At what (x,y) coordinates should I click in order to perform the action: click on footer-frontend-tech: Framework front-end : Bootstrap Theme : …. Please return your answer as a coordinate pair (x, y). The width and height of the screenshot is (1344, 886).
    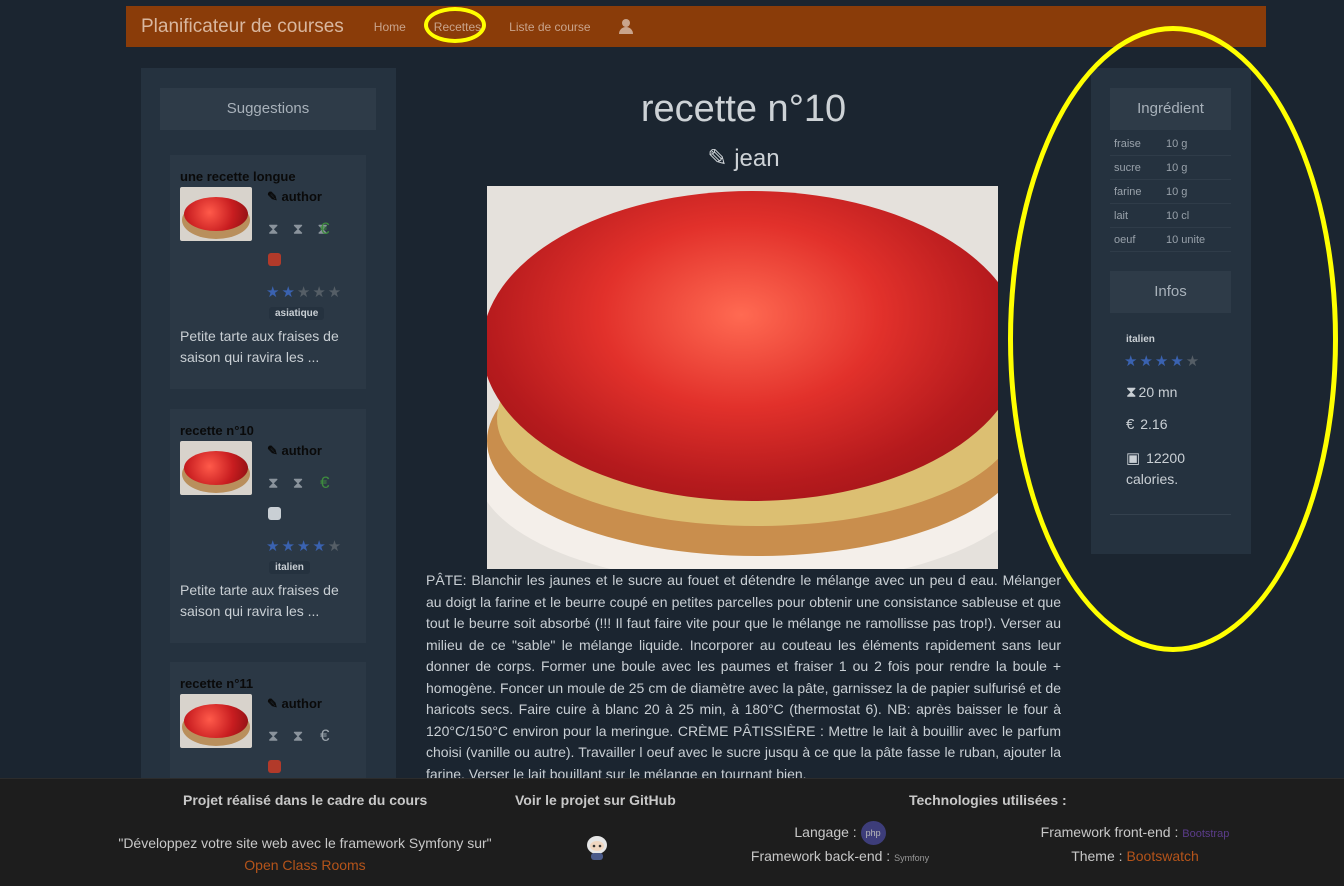
    Looking at the image, I should click on (1135, 844).